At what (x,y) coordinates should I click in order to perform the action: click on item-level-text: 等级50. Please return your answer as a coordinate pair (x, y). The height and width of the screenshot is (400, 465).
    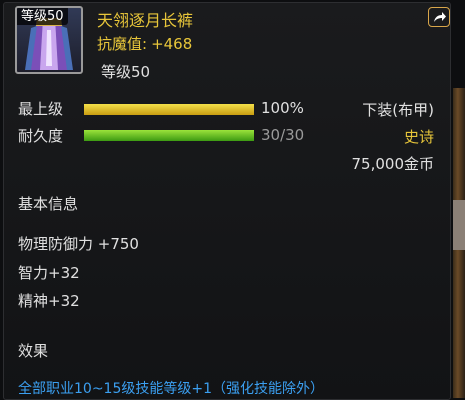
    Looking at the image, I should click on (126, 72).